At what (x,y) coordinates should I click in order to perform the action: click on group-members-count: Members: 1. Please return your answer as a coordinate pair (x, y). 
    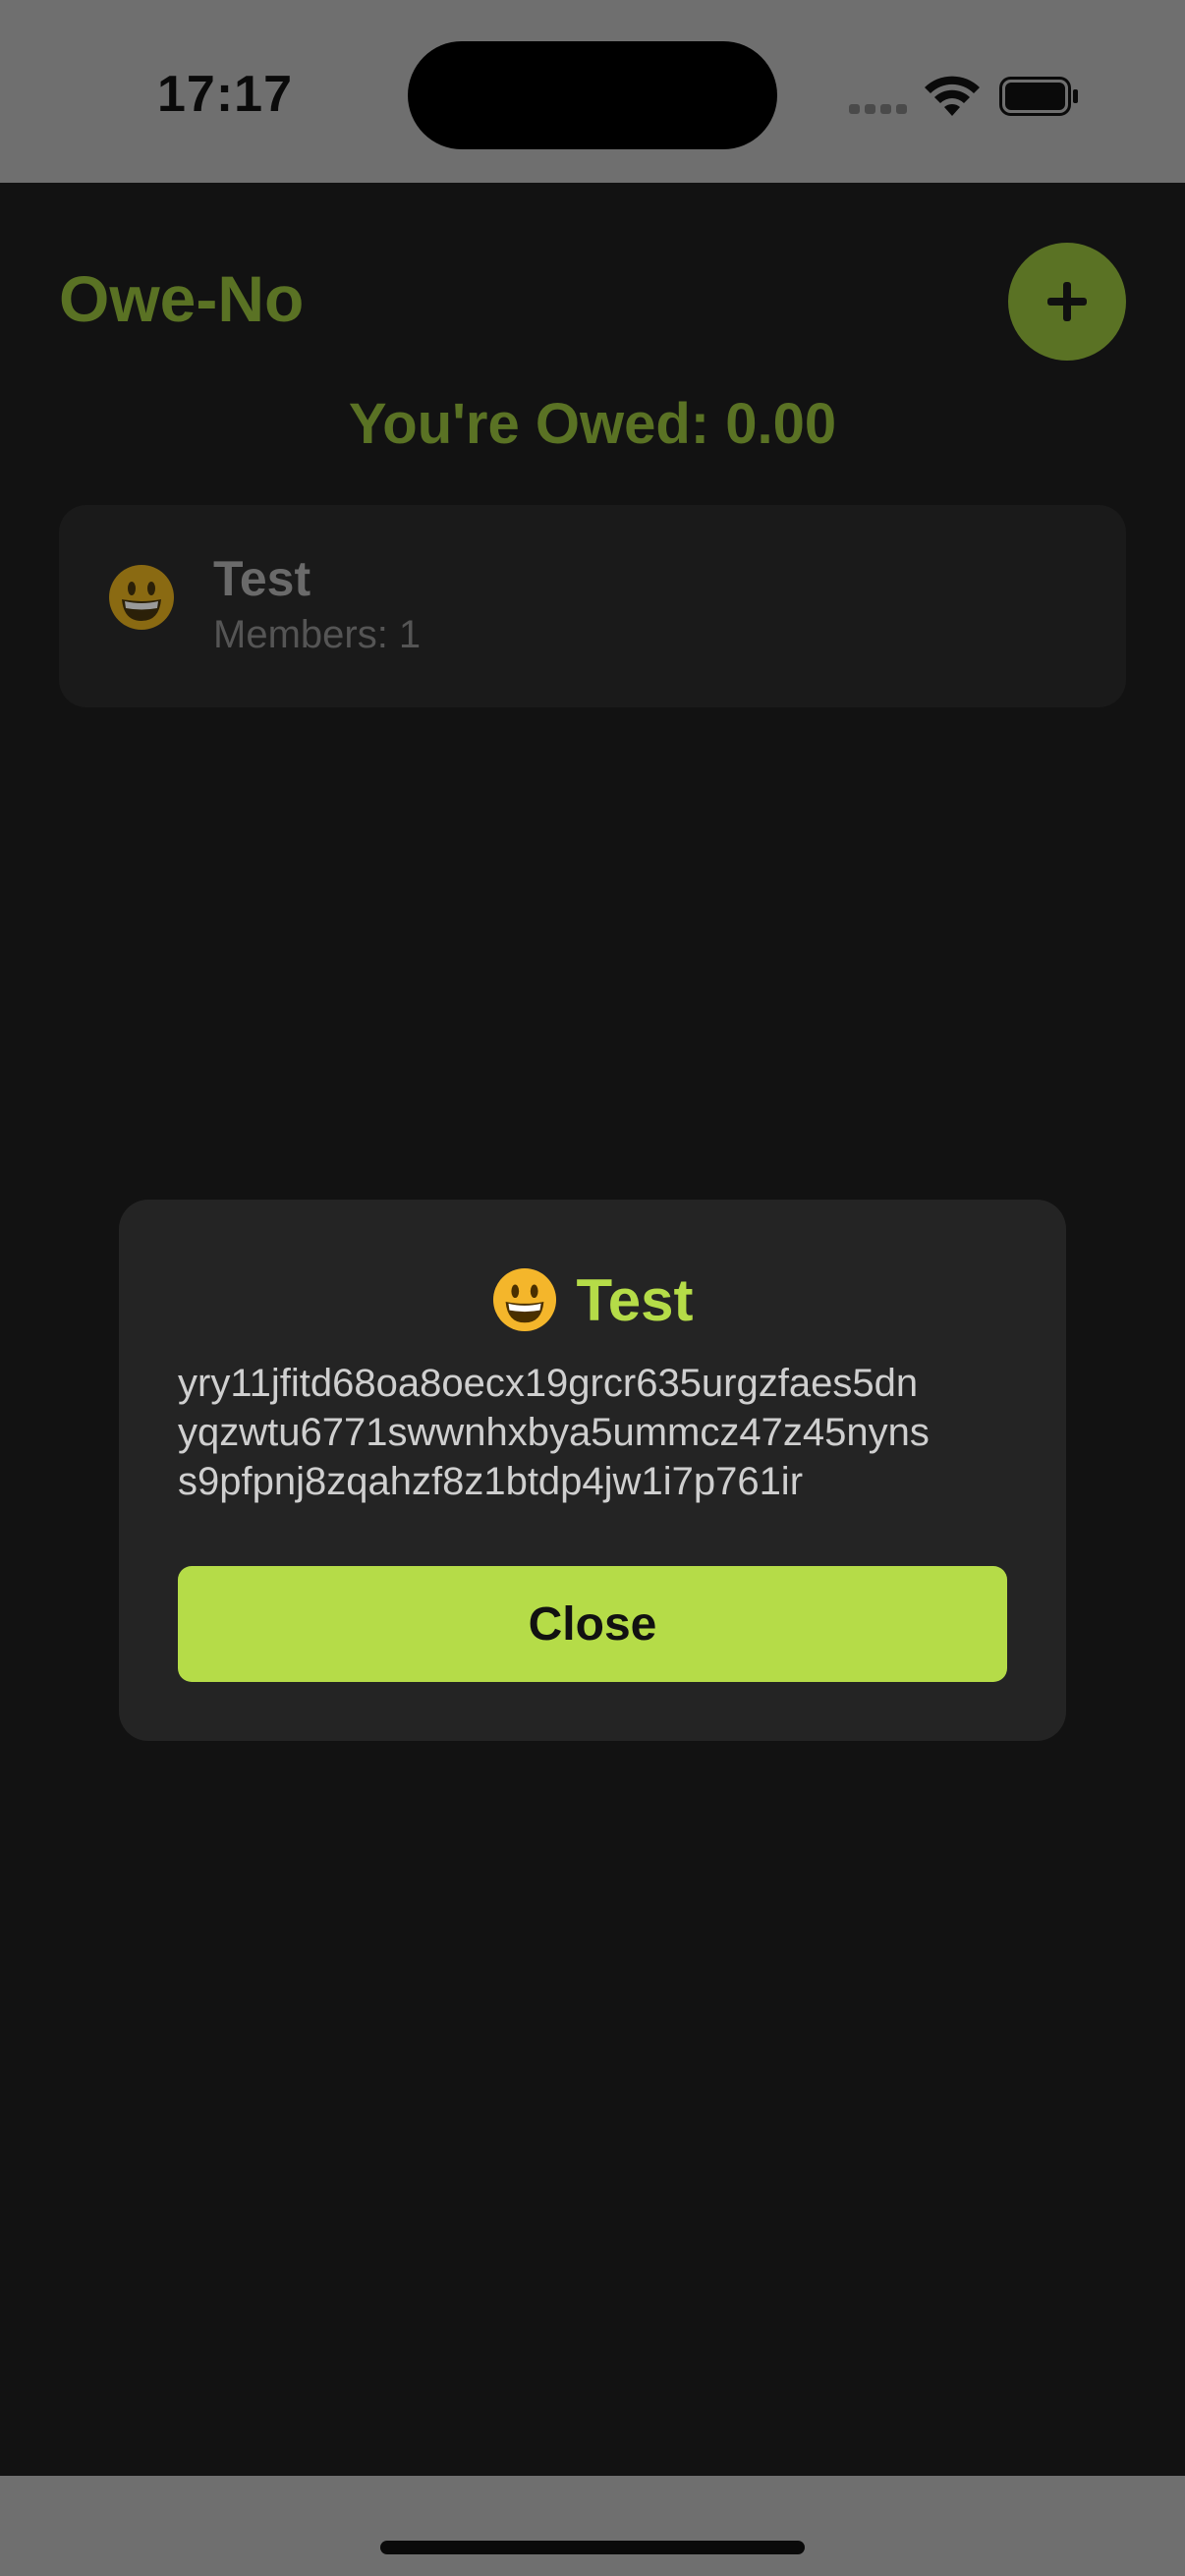
    Looking at the image, I should click on (318, 634).